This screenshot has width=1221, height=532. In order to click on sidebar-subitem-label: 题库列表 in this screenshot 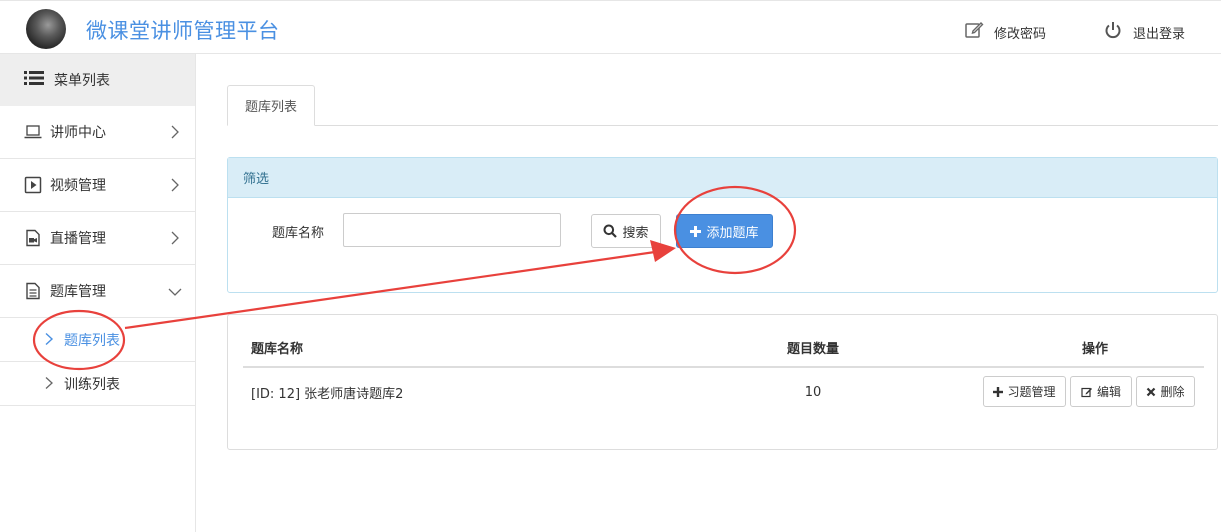, I will do `click(92, 340)`.